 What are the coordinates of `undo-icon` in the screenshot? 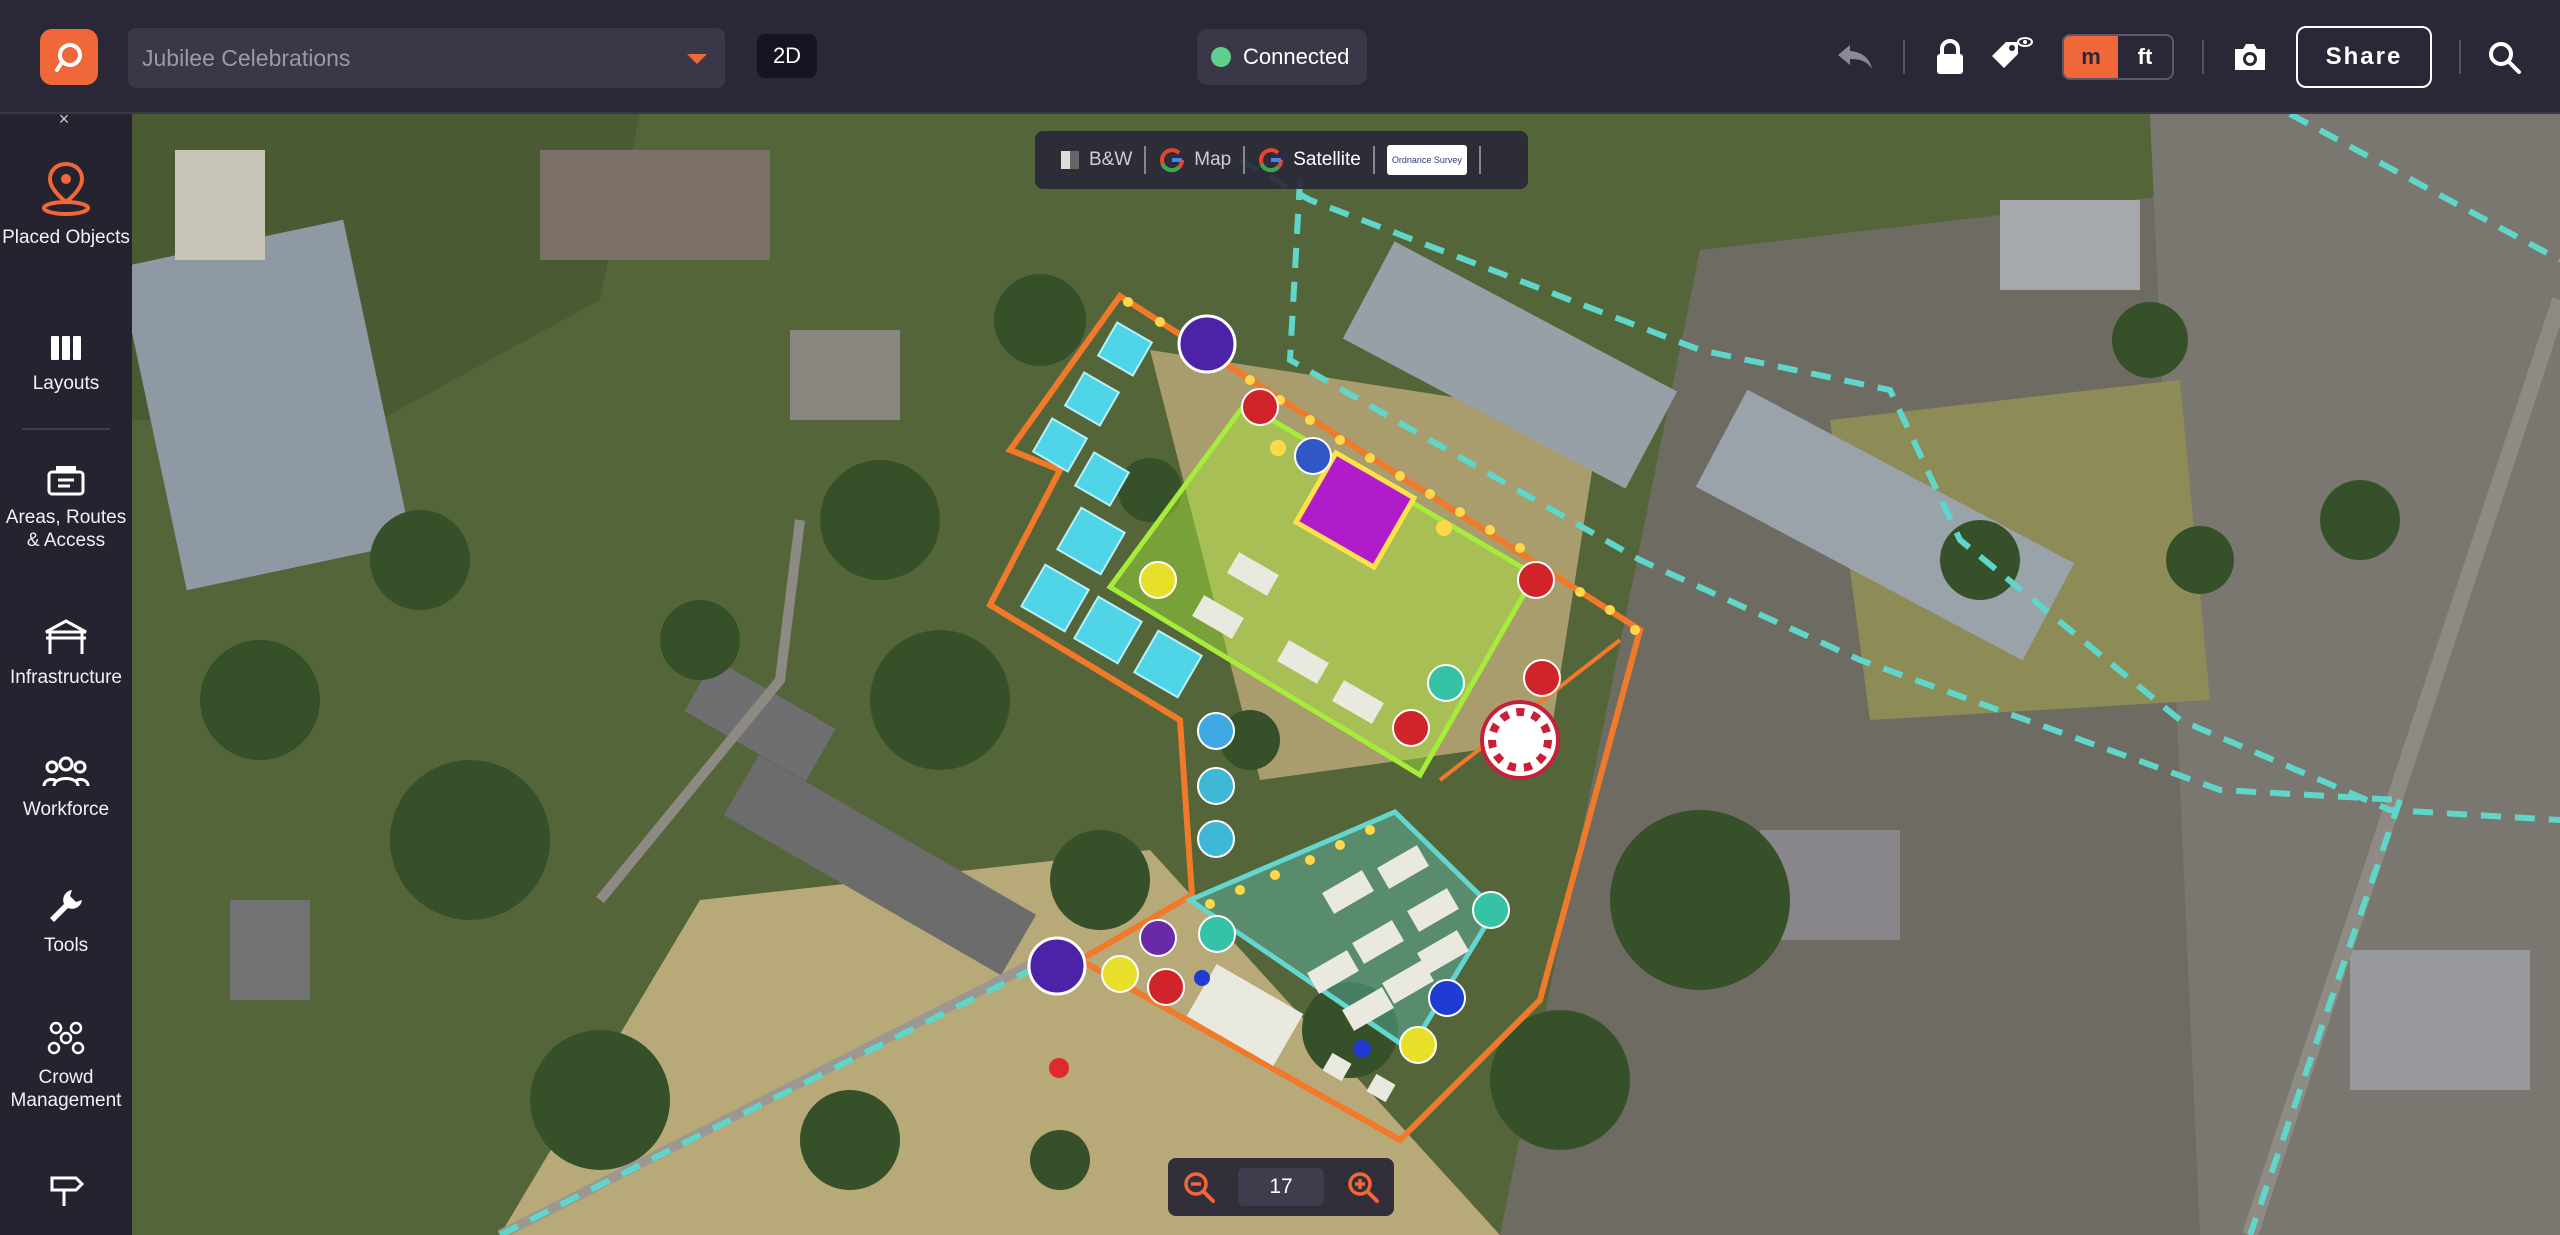 It's located at (1855, 57).